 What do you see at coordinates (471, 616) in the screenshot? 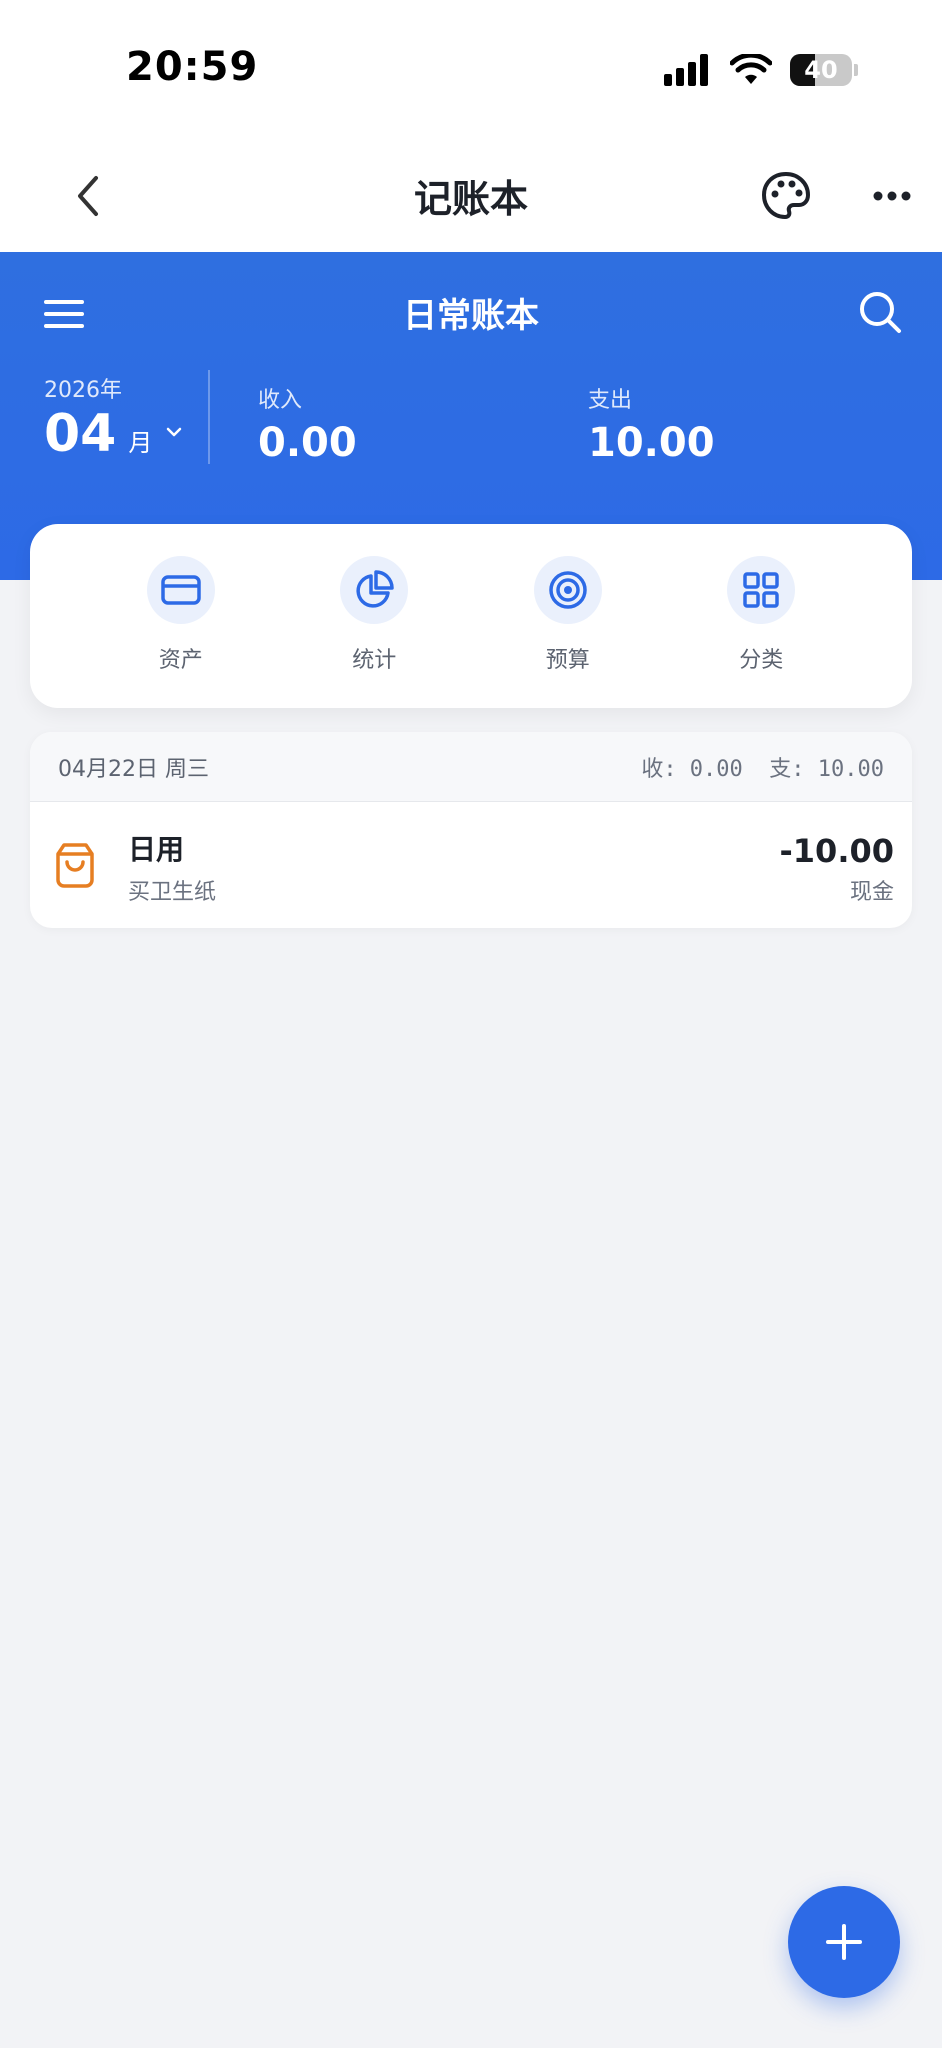
I see `quick-menu: 资产 统计 预算 分类` at bounding box center [471, 616].